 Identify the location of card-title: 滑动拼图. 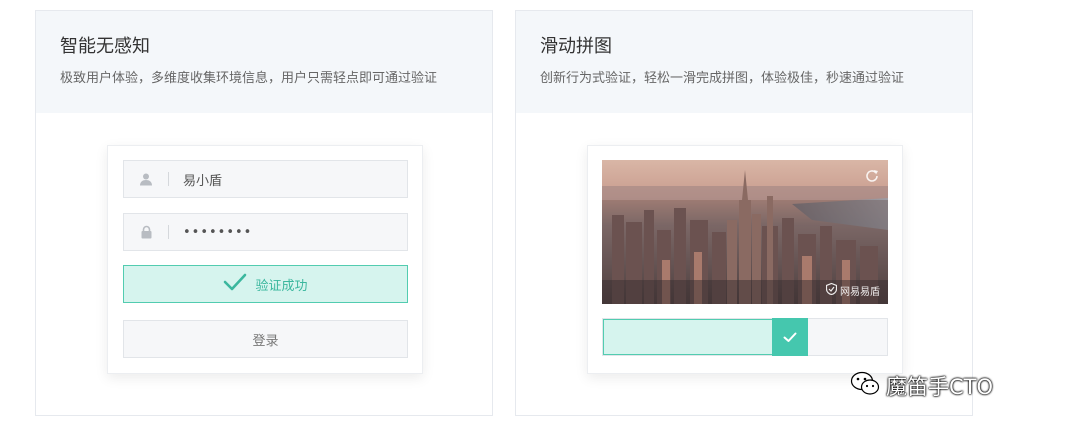
(576, 46).